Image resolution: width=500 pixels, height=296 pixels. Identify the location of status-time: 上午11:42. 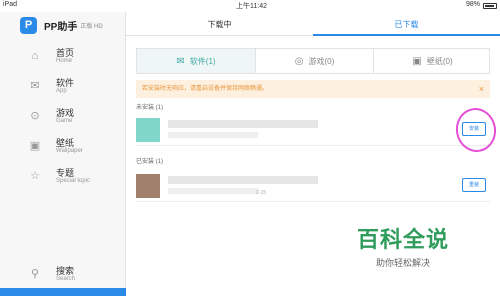
(251, 6).